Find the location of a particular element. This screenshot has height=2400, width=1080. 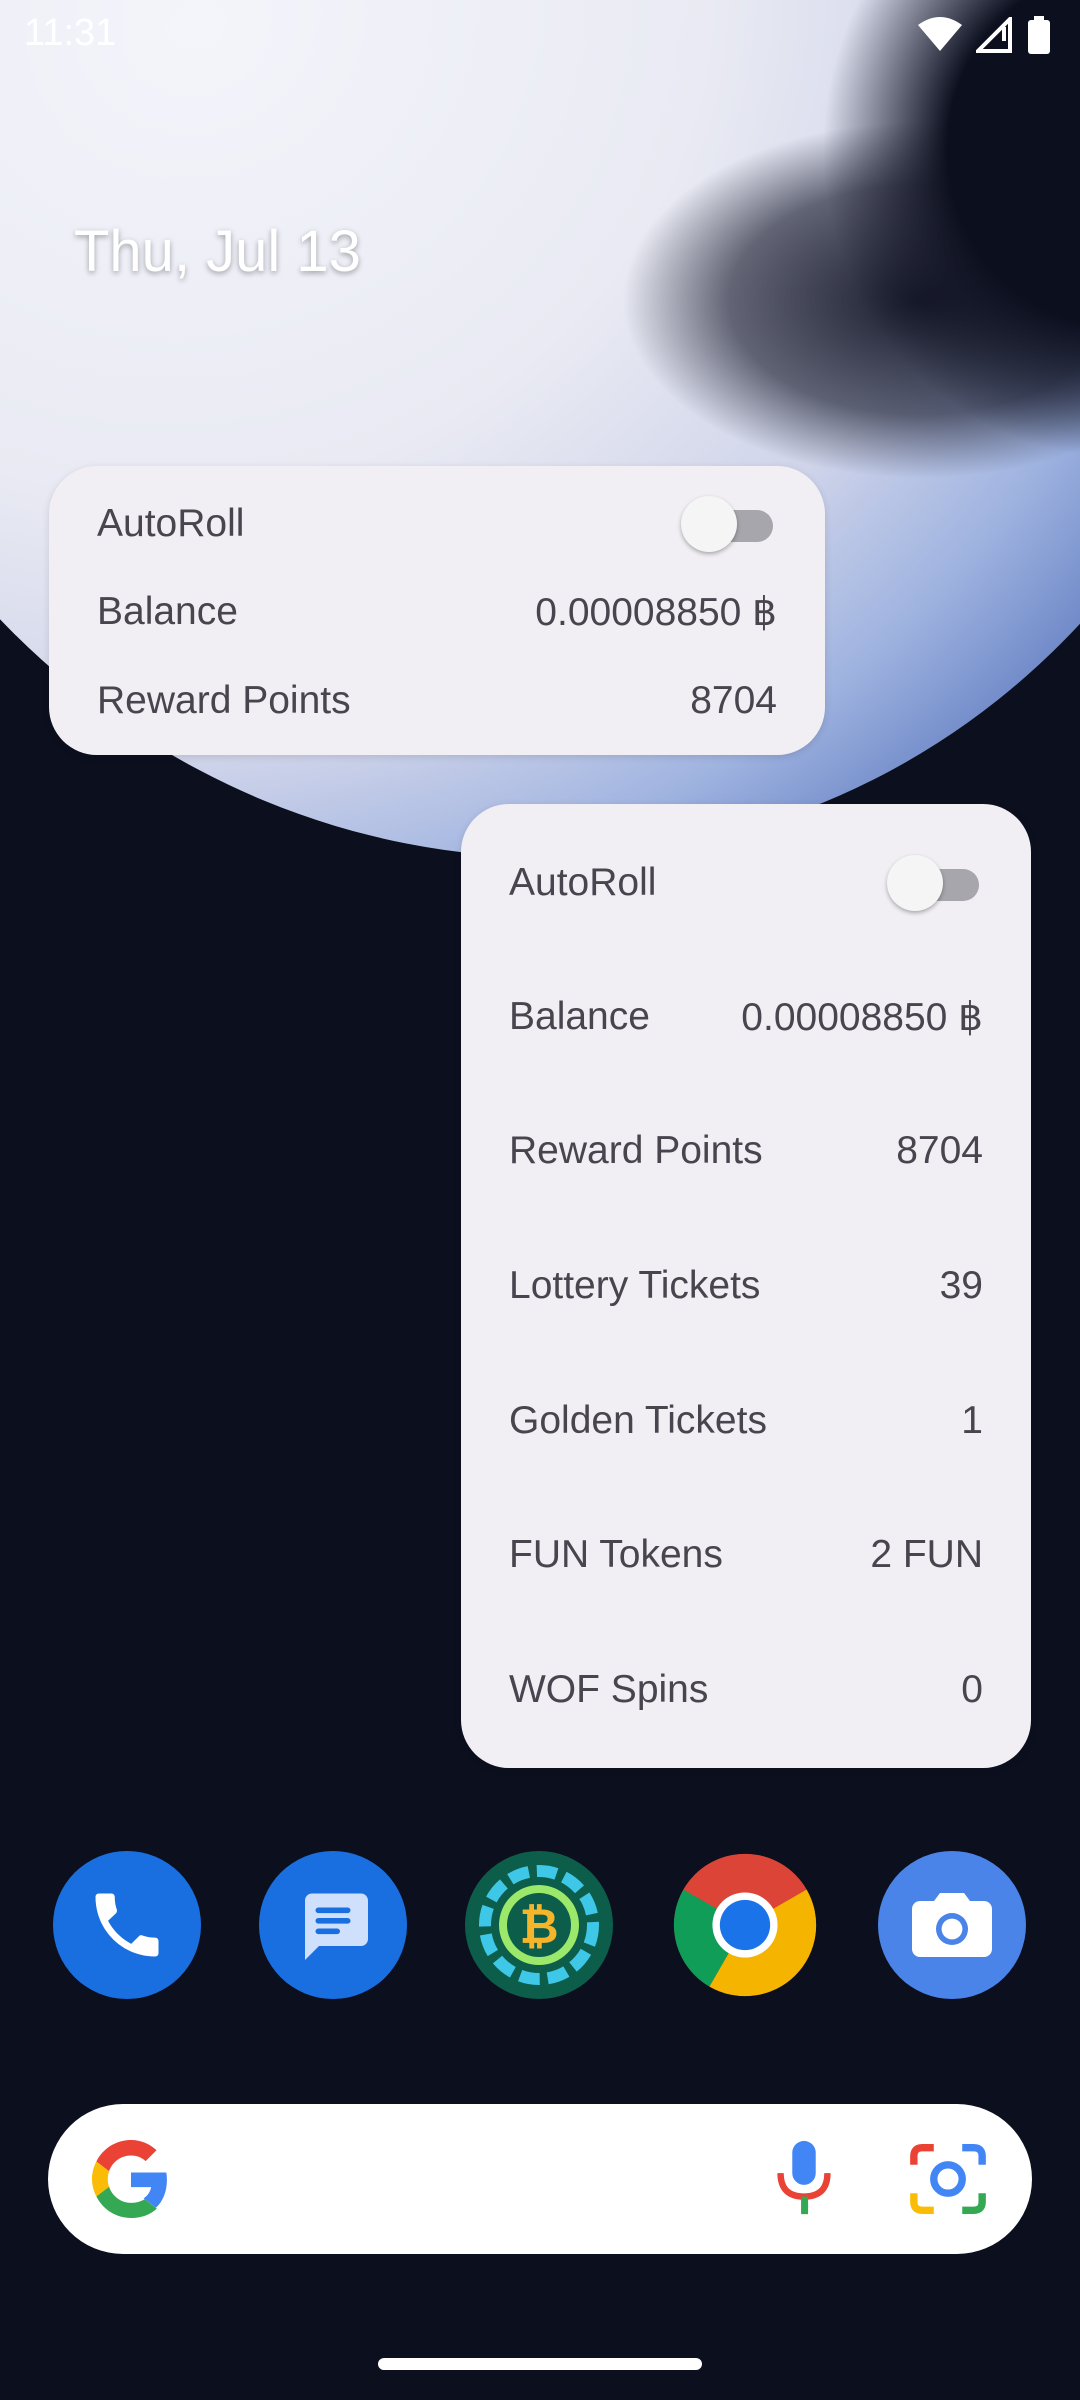

golden-tickets-label: Golden Tickets is located at coordinates (638, 1420).